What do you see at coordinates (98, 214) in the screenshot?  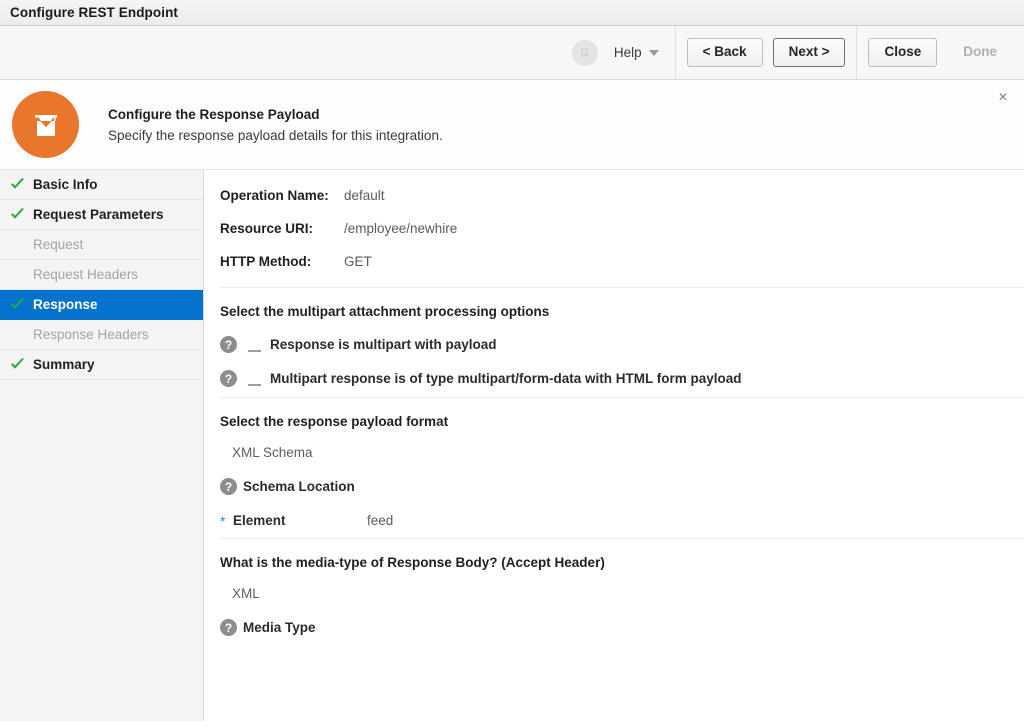 I see `sidebar-item-label: Request Parameters` at bounding box center [98, 214].